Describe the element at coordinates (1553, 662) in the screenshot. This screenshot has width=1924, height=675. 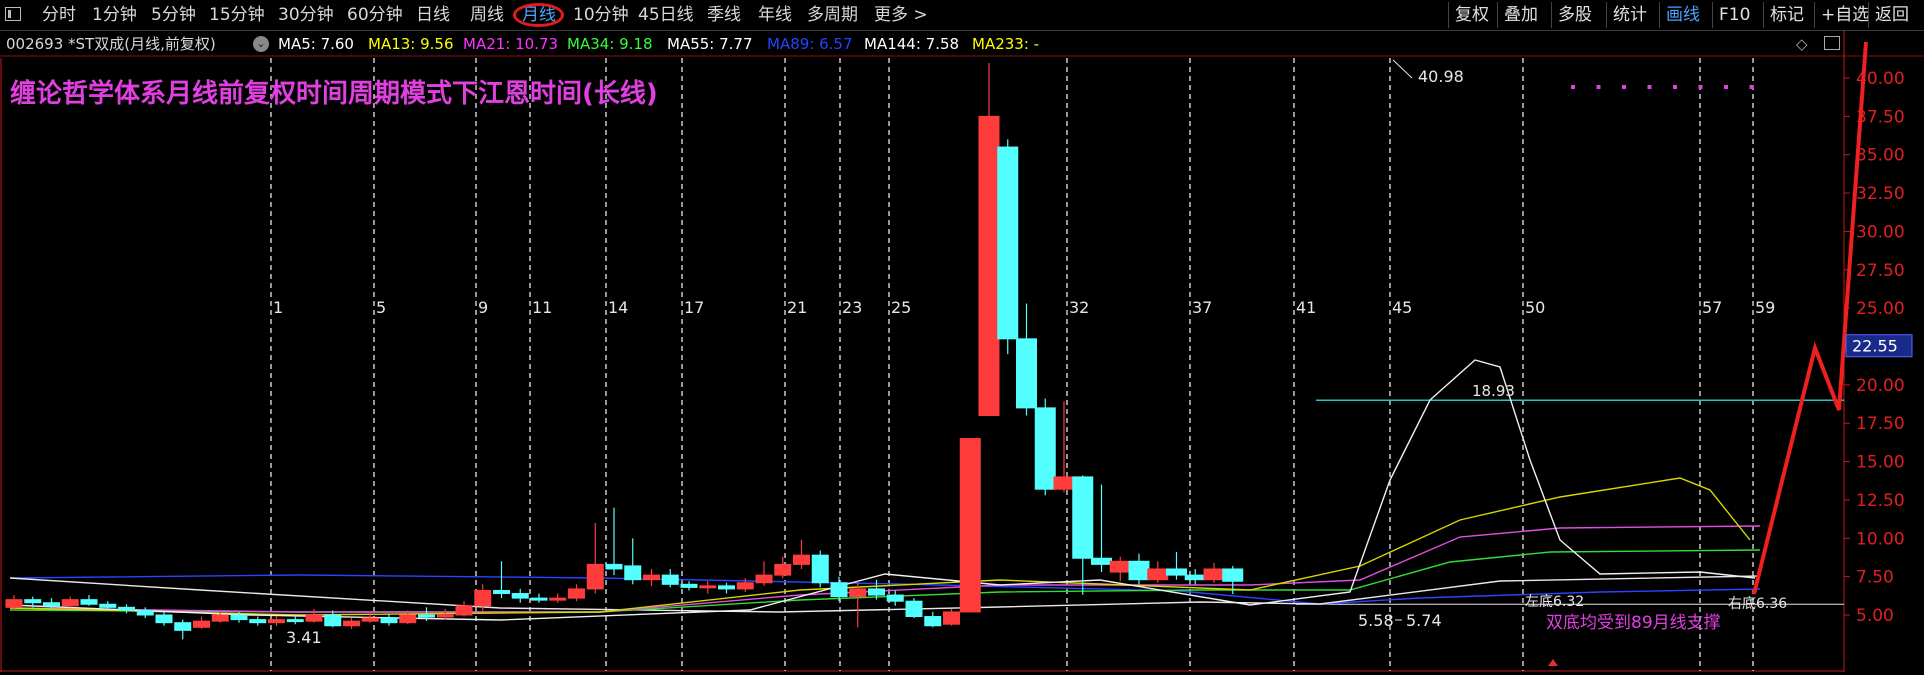
I see `bottom-arrow-icon` at that location.